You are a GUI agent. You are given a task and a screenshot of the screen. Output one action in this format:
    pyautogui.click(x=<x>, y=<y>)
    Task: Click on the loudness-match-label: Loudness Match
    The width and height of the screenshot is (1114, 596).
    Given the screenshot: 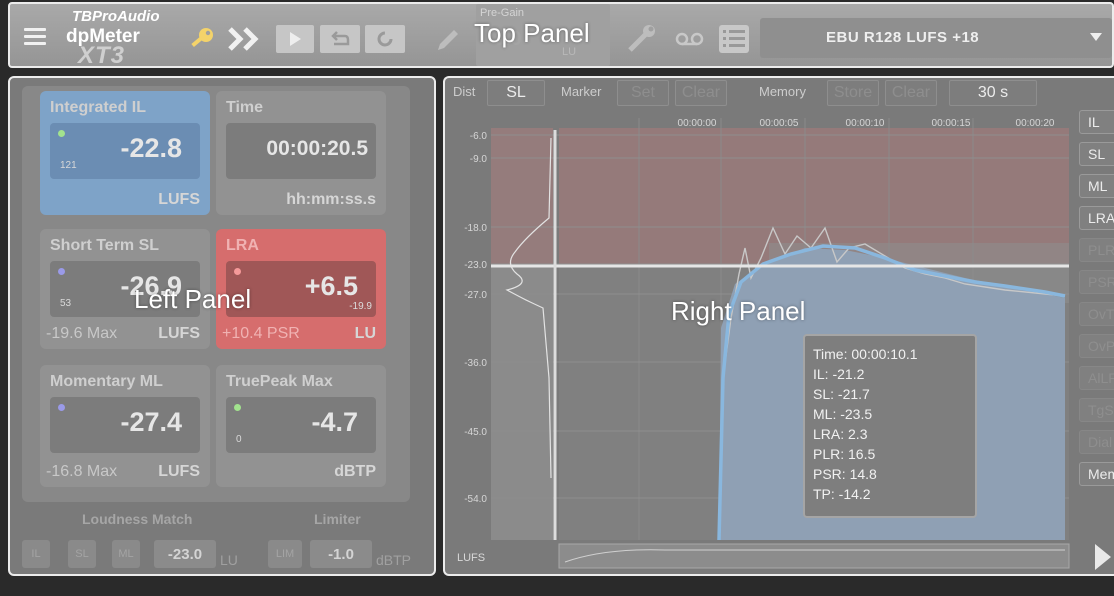 What is the action you would take?
    pyautogui.click(x=137, y=519)
    